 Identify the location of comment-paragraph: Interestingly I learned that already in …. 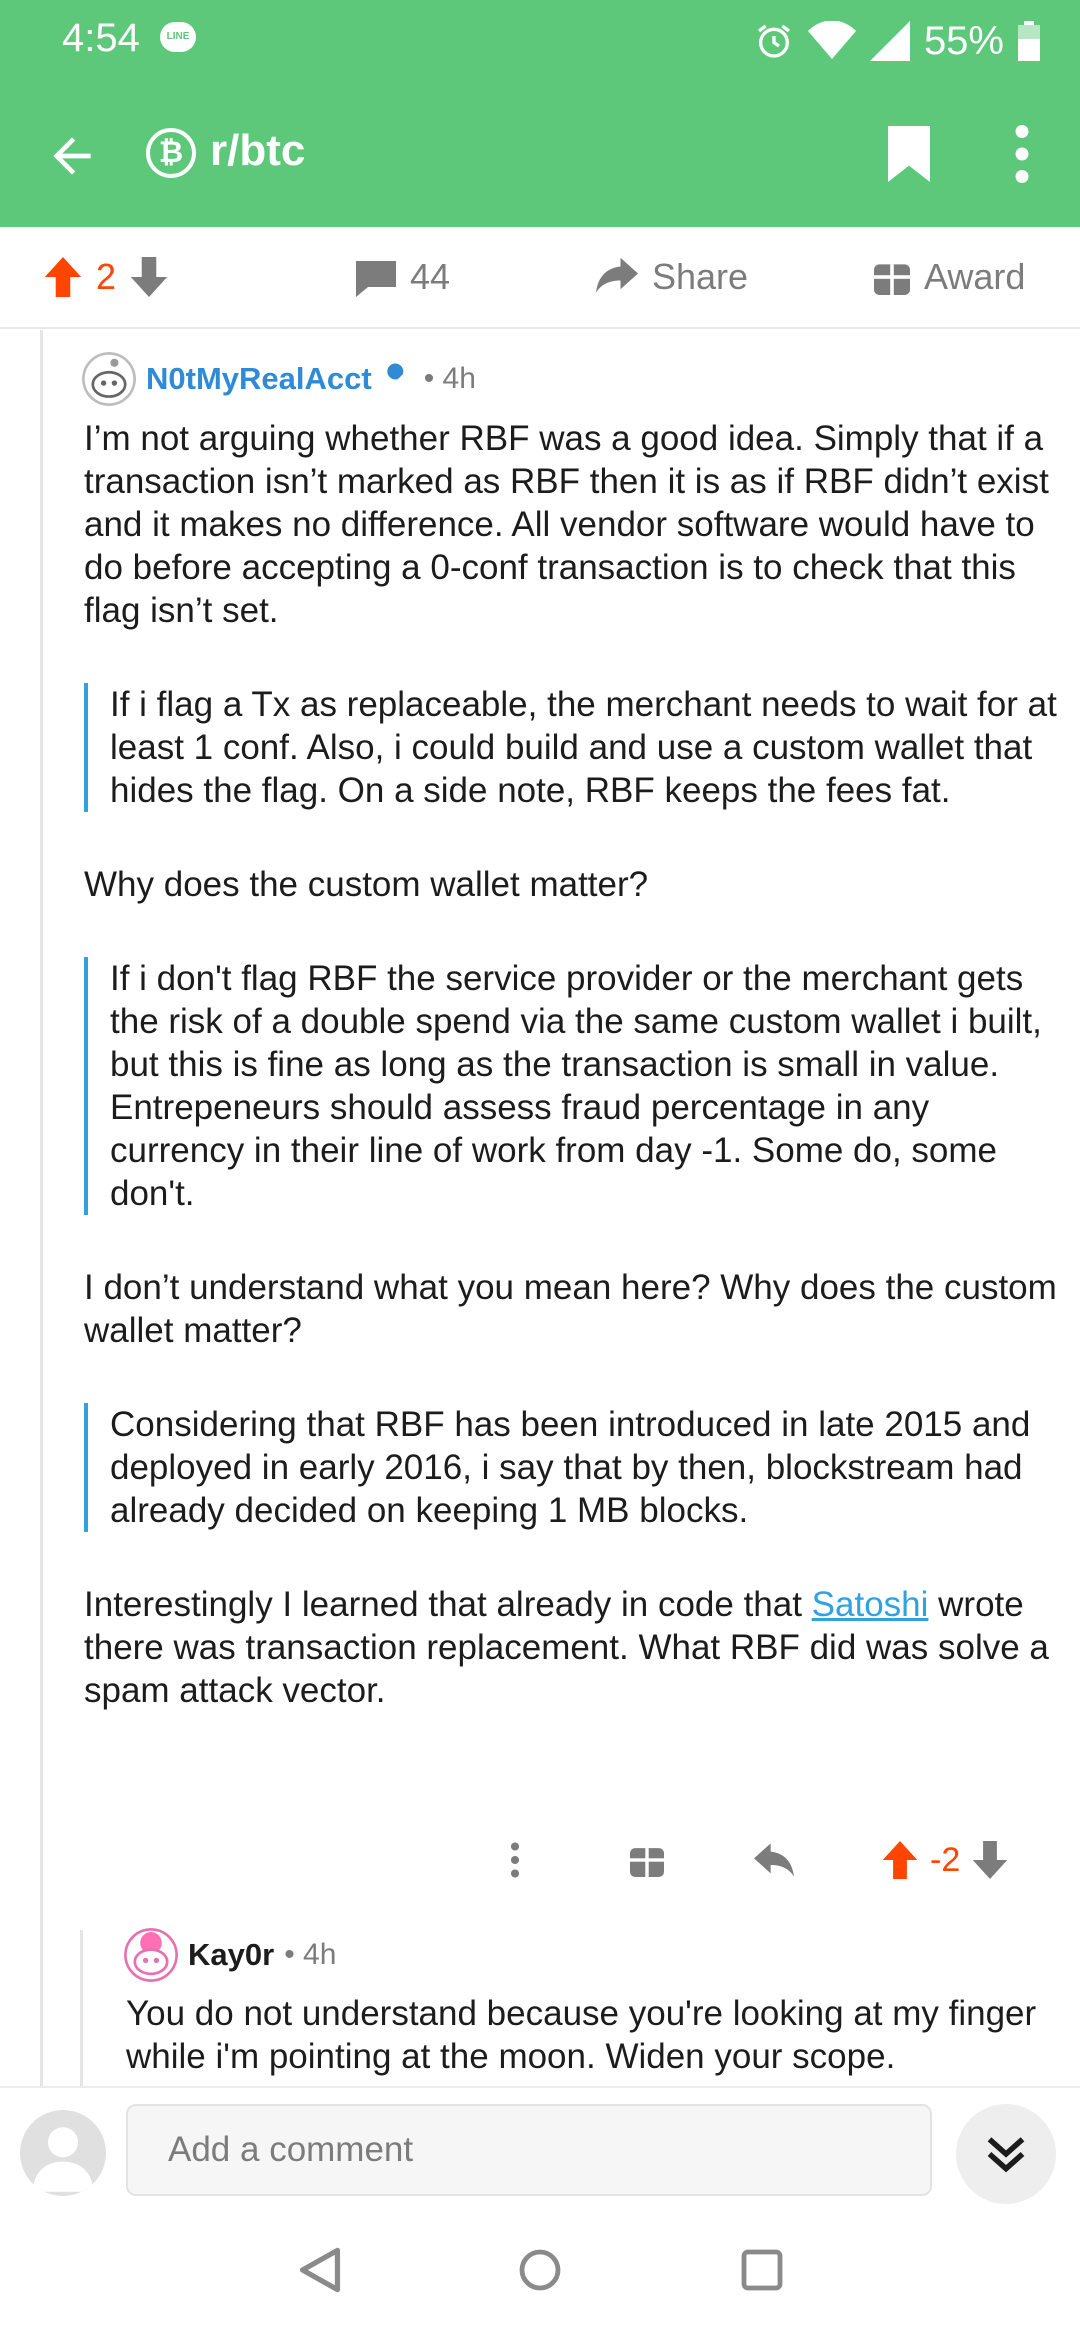
(574, 1647).